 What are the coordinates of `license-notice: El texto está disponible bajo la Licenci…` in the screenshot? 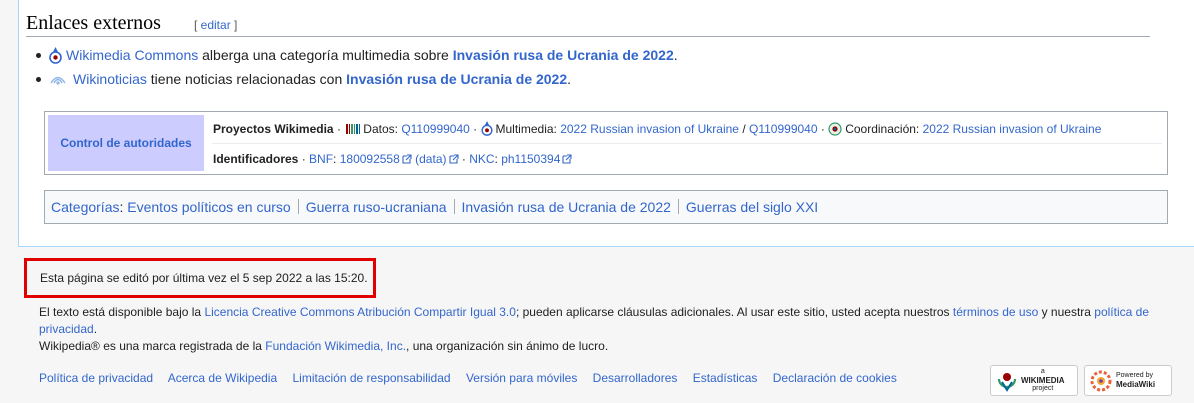 It's located at (599, 321).